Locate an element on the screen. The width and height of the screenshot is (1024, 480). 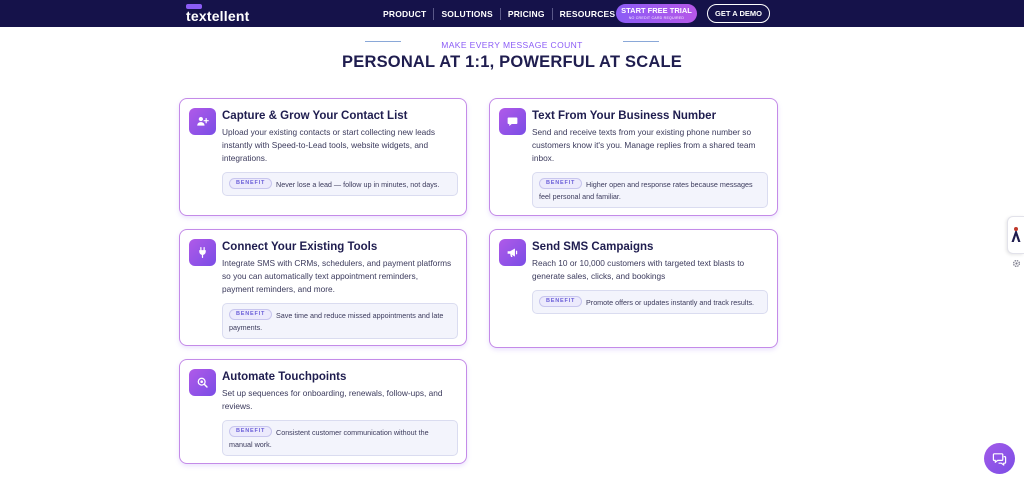
chat-button is located at coordinates (999, 458).